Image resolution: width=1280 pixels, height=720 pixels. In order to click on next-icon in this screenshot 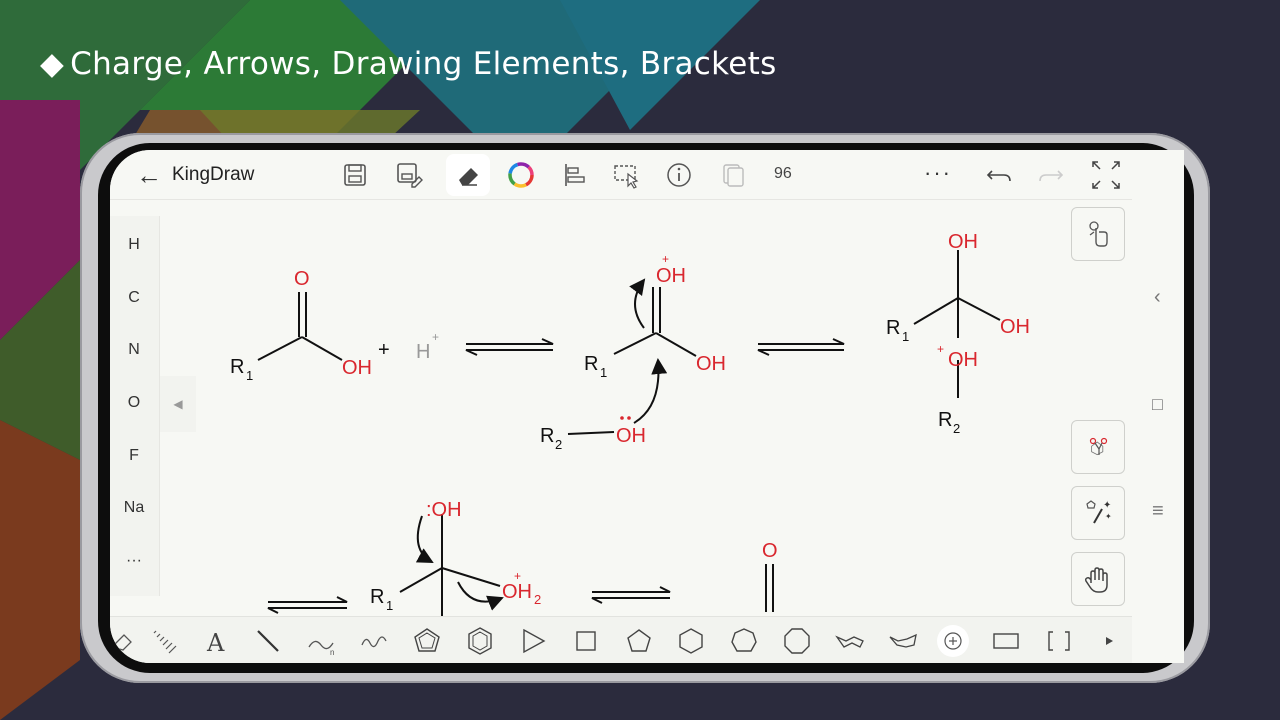, I will do `click(1110, 641)`.